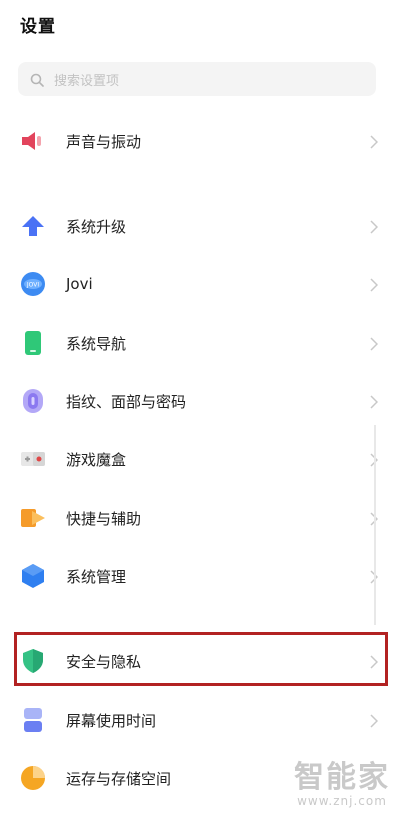 The width and height of the screenshot is (400, 820). Describe the element at coordinates (111, 720) in the screenshot. I see `settings-item-label: 屏幕使用时间` at that location.